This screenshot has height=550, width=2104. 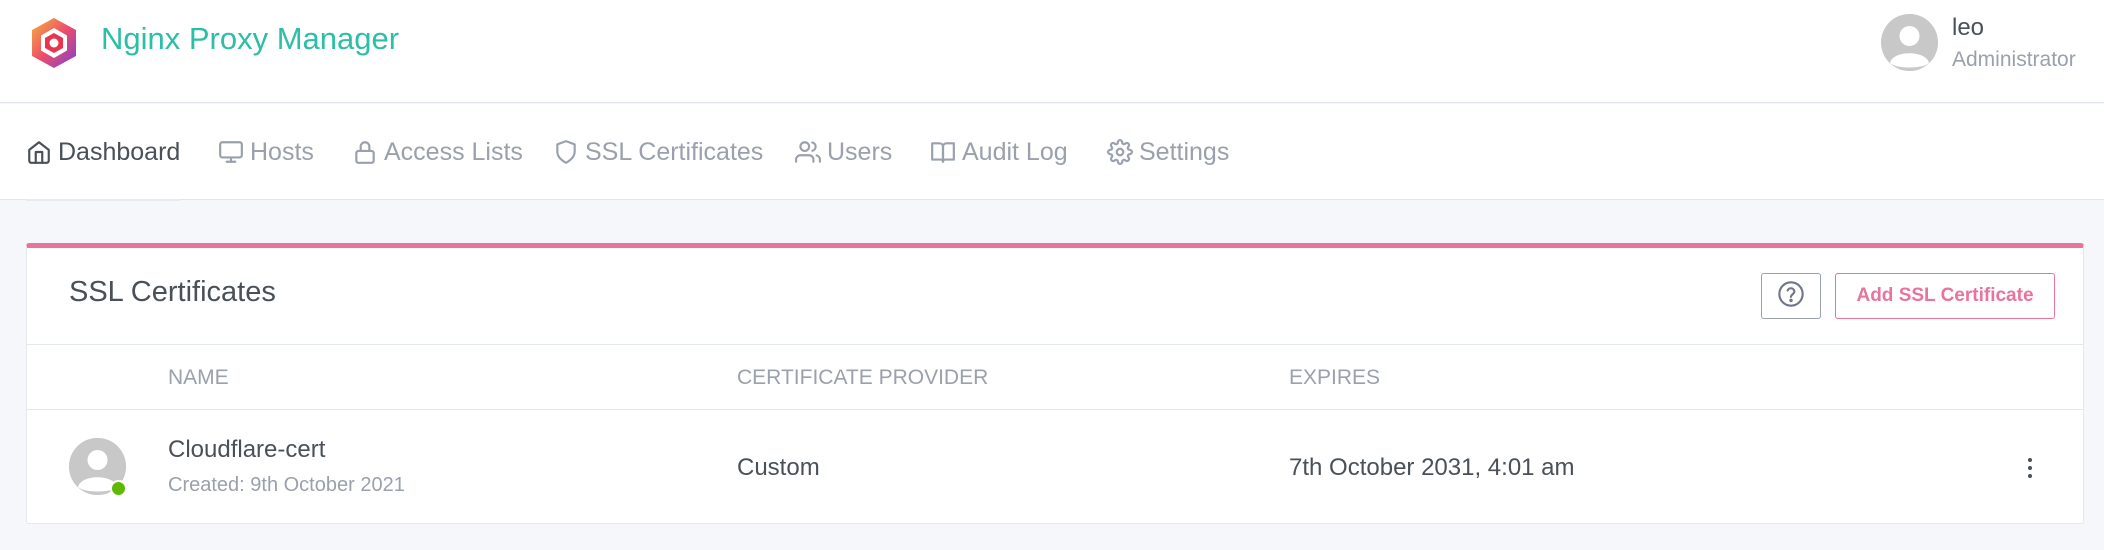 What do you see at coordinates (1335, 377) in the screenshot?
I see `column-header-expires: Expires` at bounding box center [1335, 377].